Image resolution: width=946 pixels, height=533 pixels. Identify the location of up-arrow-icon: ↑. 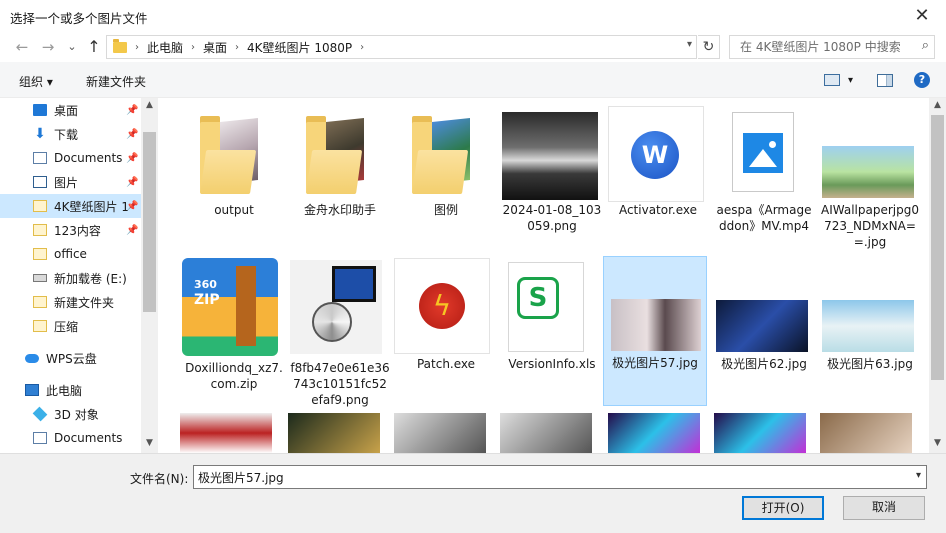
(94, 47).